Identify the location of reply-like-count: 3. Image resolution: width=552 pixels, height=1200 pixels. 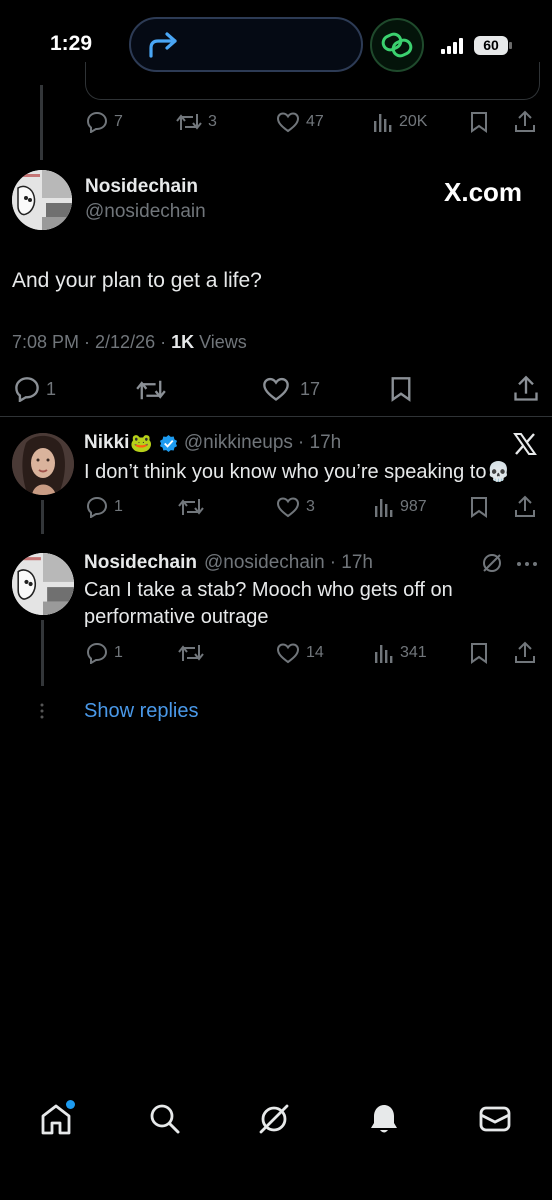
(310, 506).